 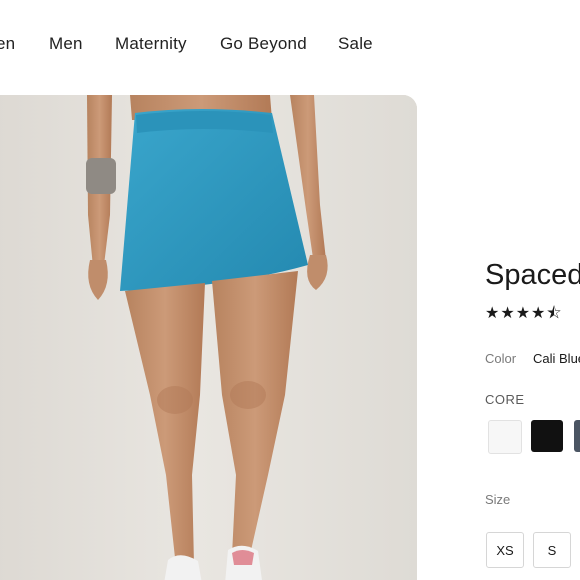 What do you see at coordinates (556, 358) in the screenshot?
I see `color-value: Cali Blue` at bounding box center [556, 358].